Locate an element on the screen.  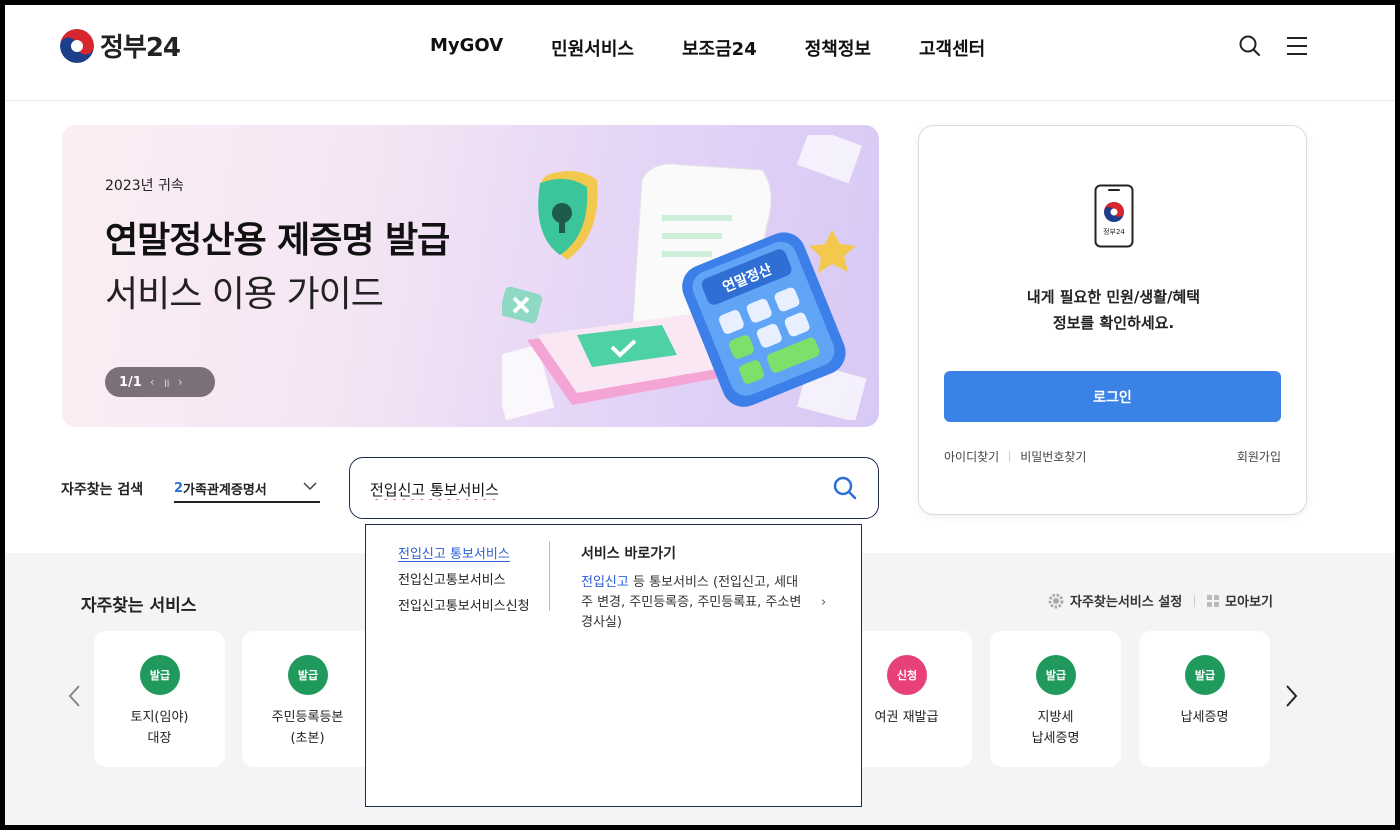
service-card: 발급 토지(임야) 대장 is located at coordinates (159, 699).